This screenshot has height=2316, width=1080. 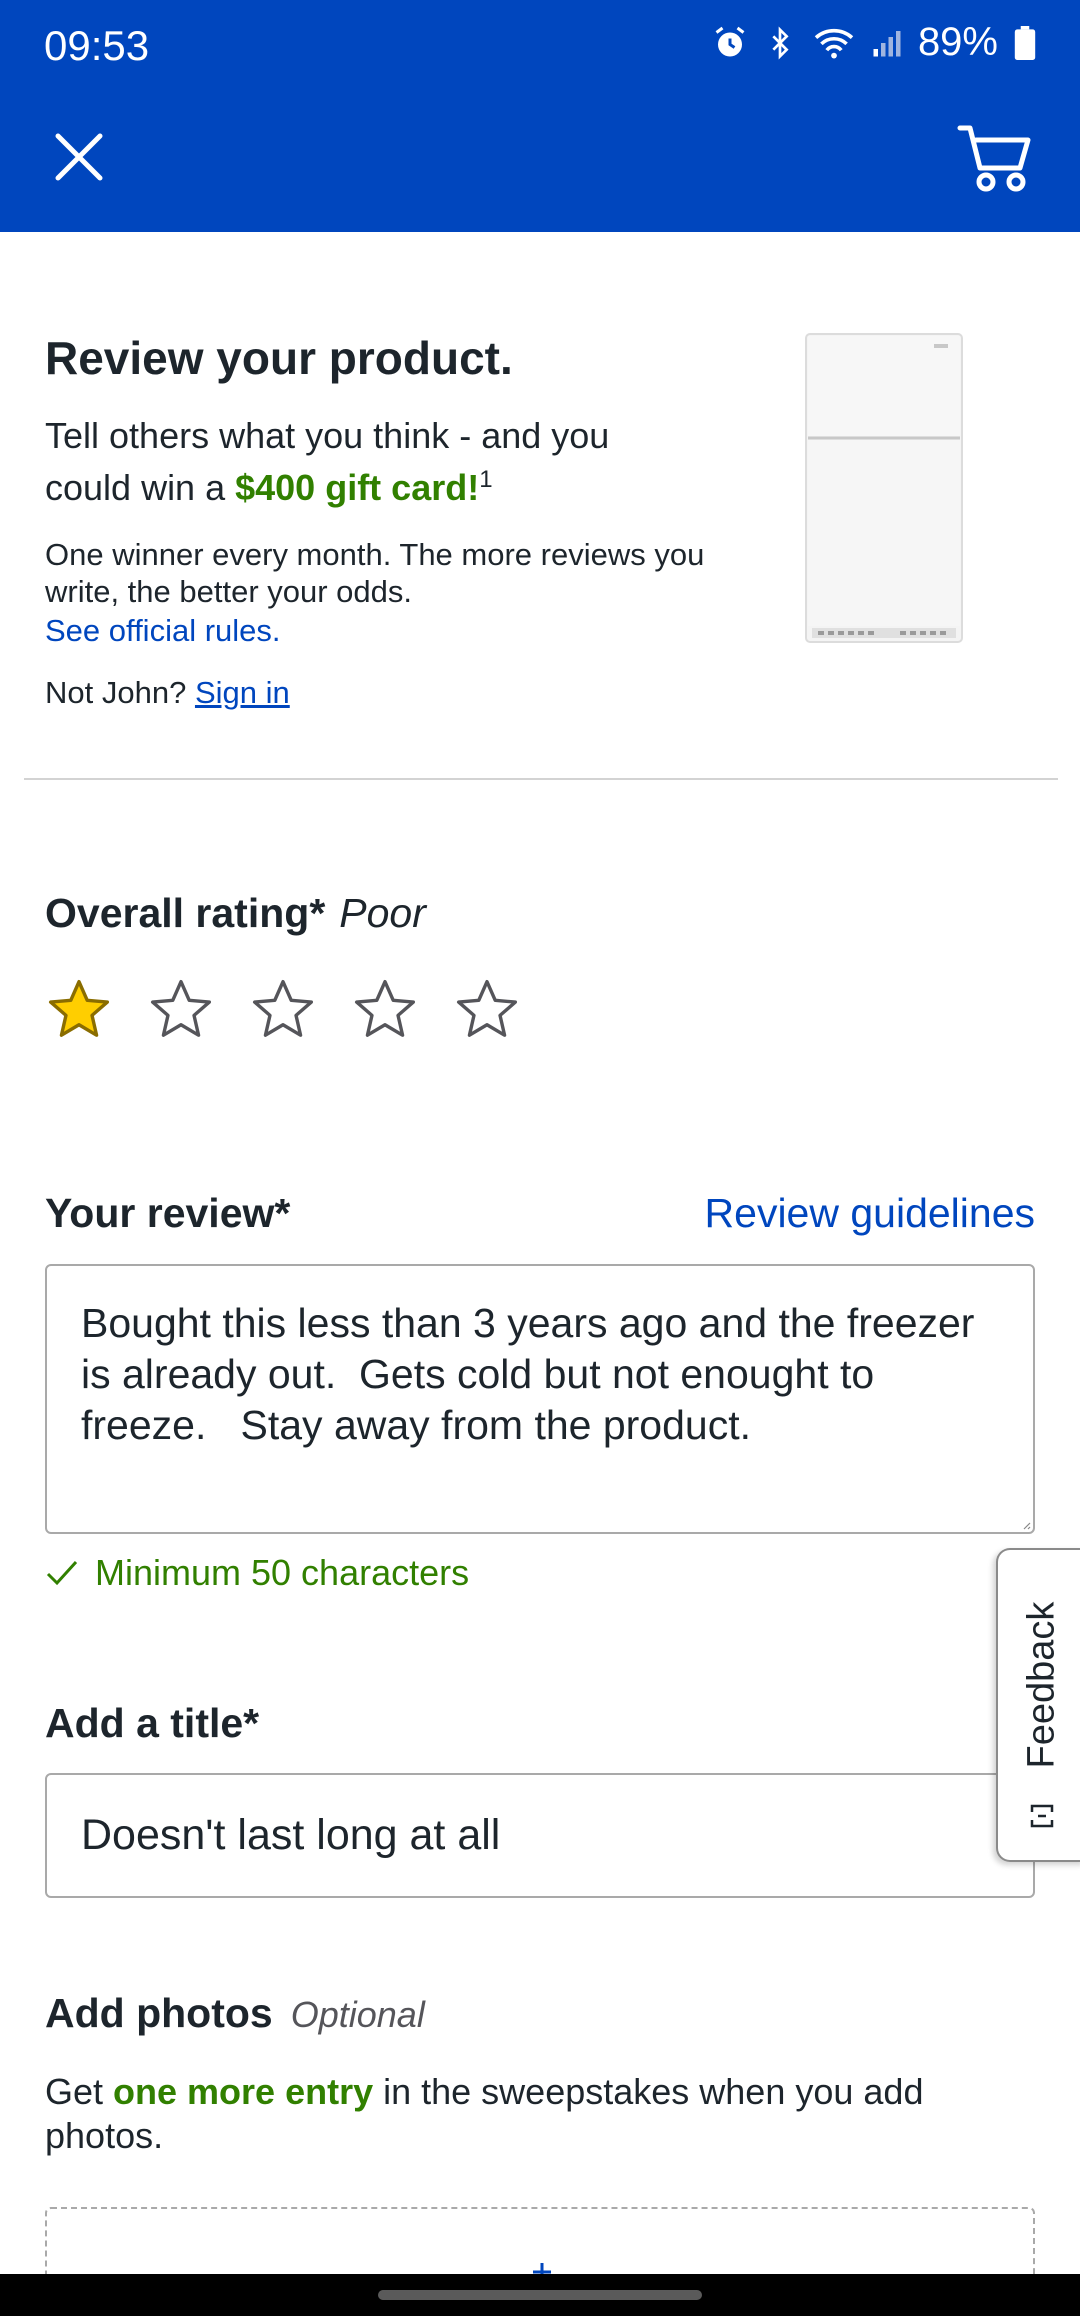 I want to click on close-icon, so click(x=79, y=157).